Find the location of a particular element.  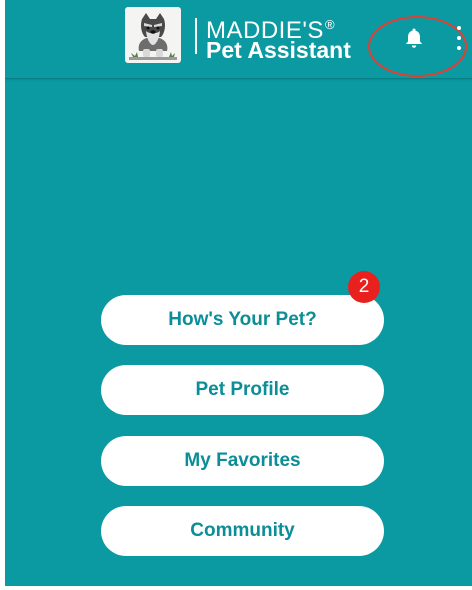

notification-count-badge: 2 is located at coordinates (364, 287).